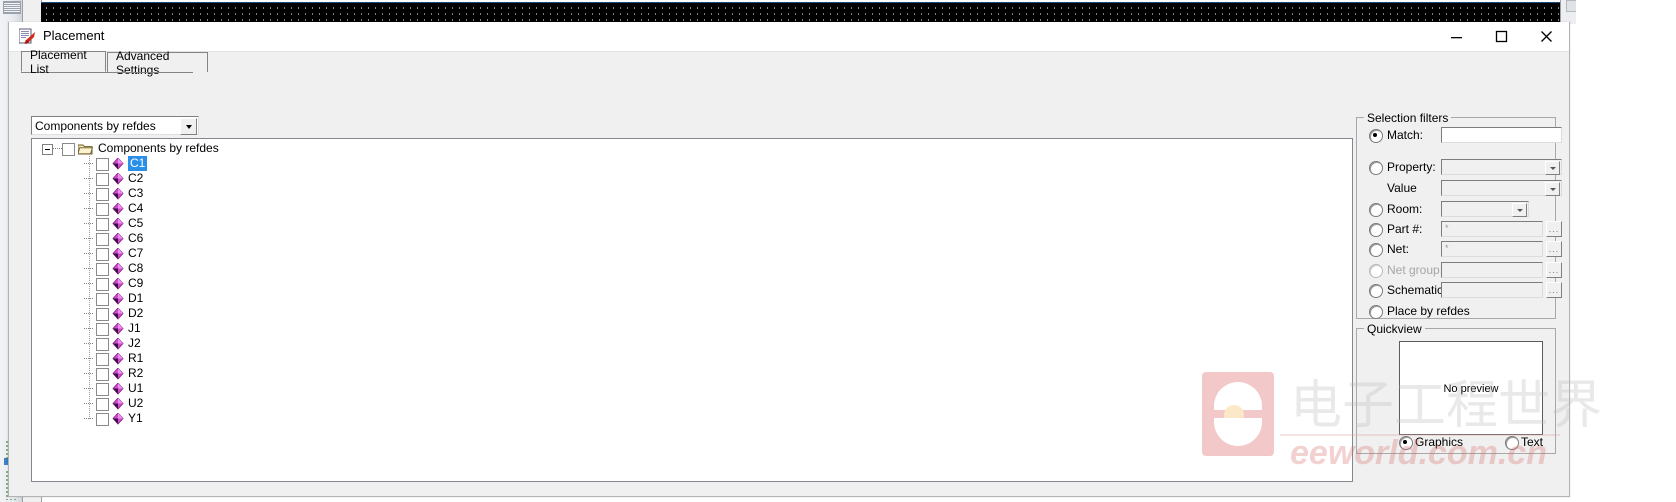 The width and height of the screenshot is (1676, 502). I want to click on filter-placeholder-5: *, so click(1447, 248).